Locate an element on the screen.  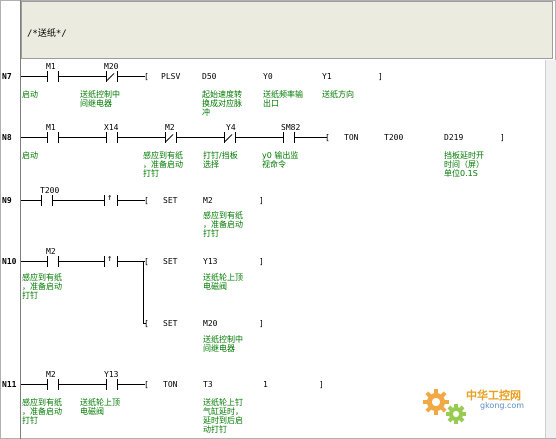
comment: 打钉/挡板 选择 is located at coordinates (220, 160).